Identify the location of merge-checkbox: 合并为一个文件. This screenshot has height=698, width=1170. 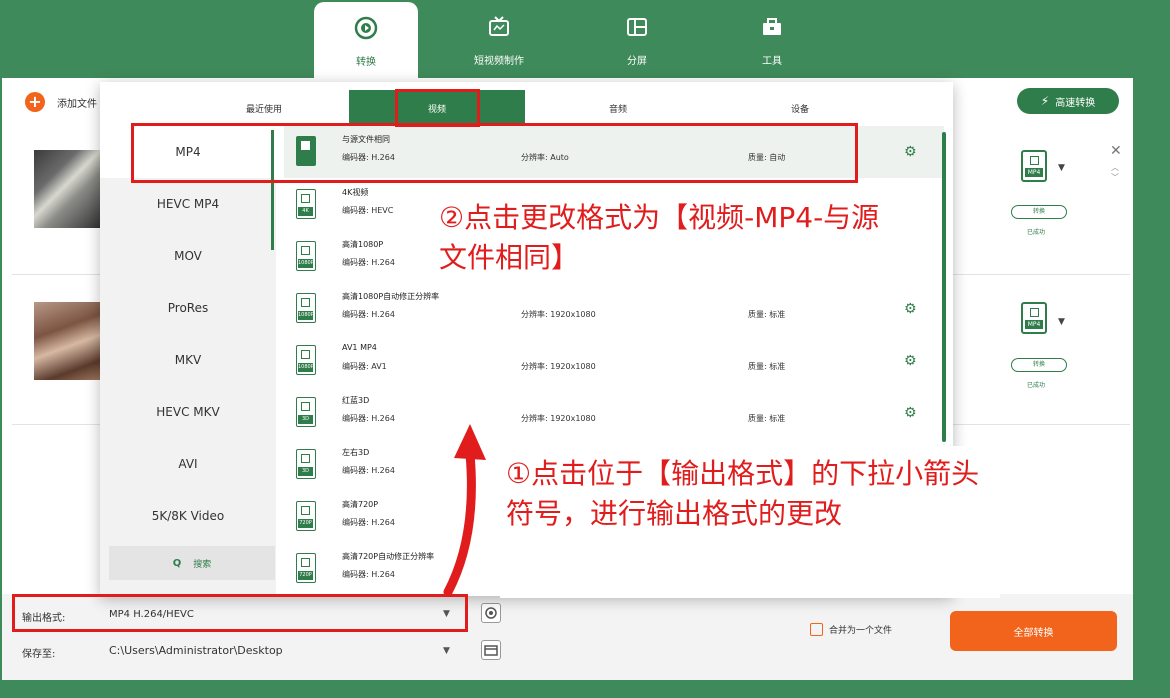
(851, 629).